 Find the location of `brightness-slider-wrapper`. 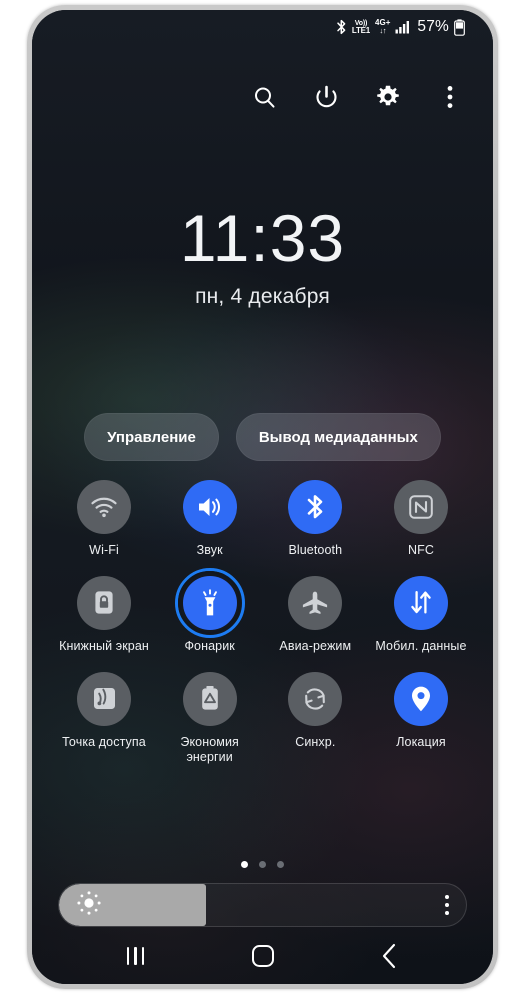

brightness-slider-wrapper is located at coordinates (262, 905).